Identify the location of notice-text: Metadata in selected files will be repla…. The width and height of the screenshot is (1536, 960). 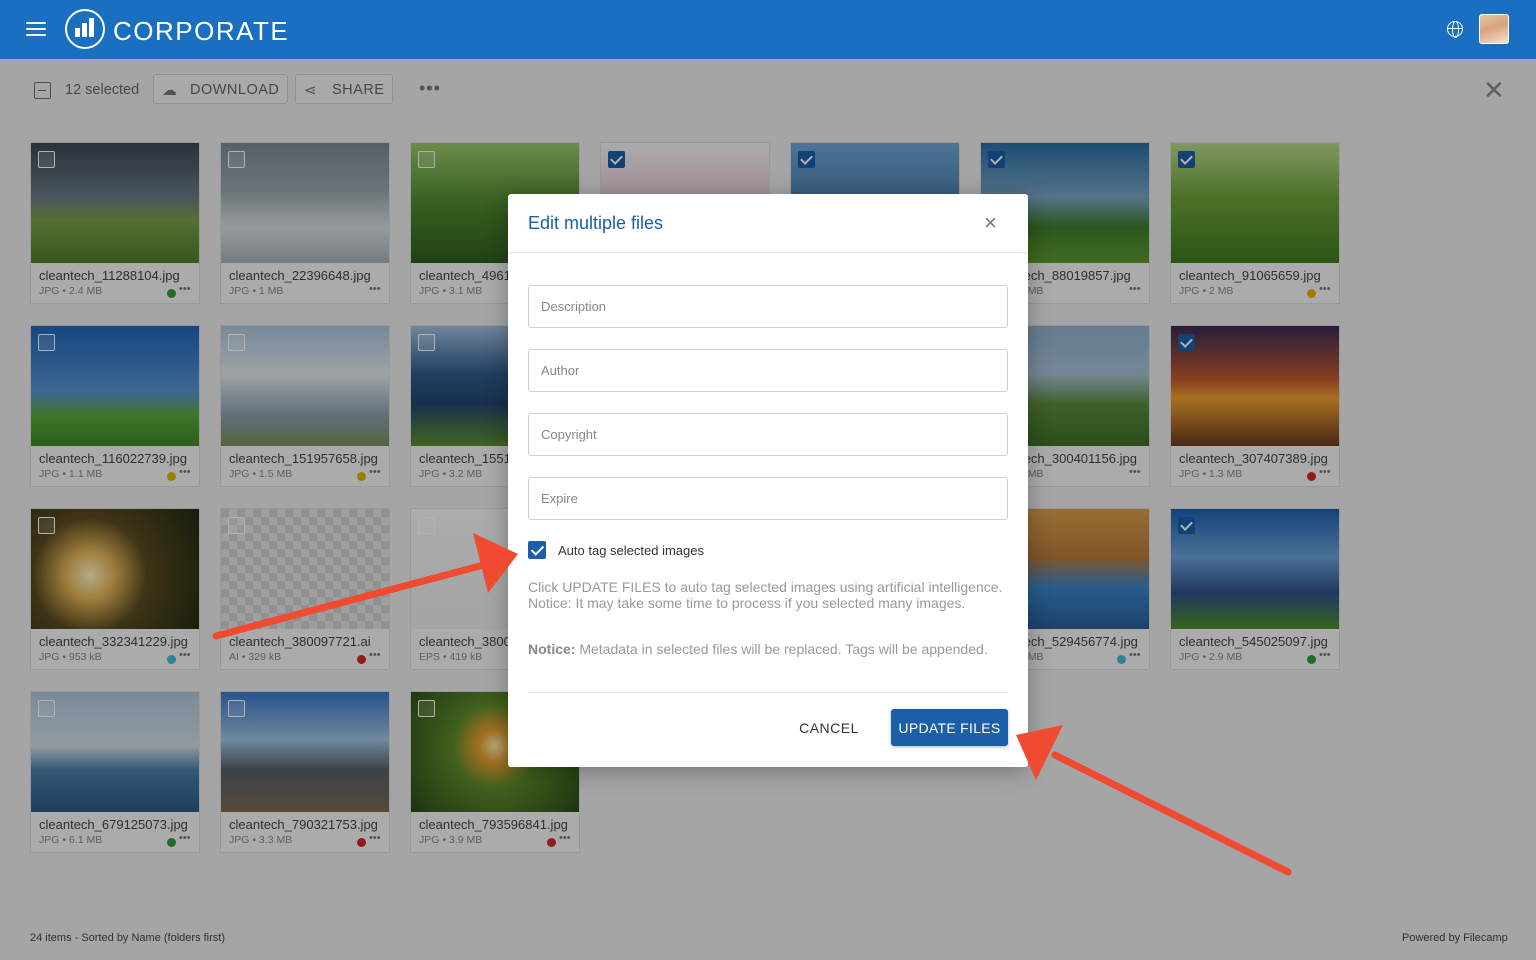
(781, 649).